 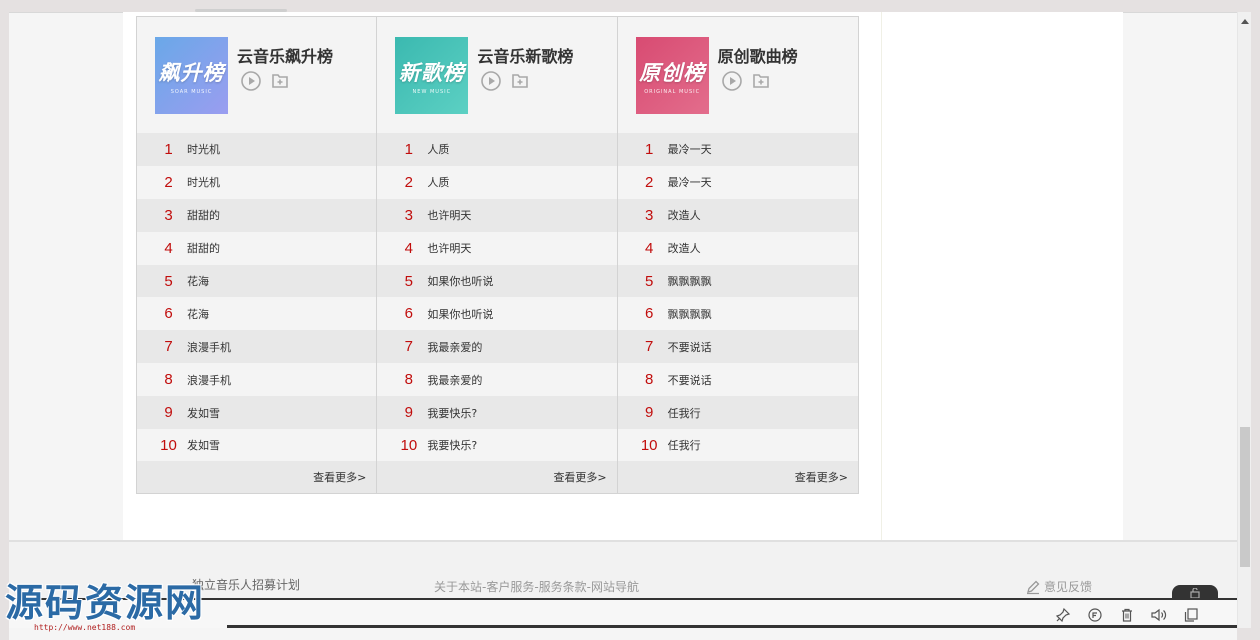 What do you see at coordinates (1245, 497) in the screenshot?
I see `scrollbar-thumb` at bounding box center [1245, 497].